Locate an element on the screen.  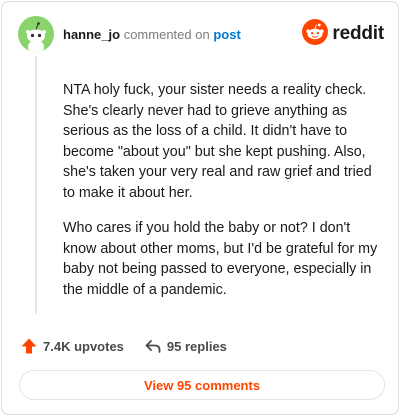
reddit-logo: reddit is located at coordinates (343, 34).